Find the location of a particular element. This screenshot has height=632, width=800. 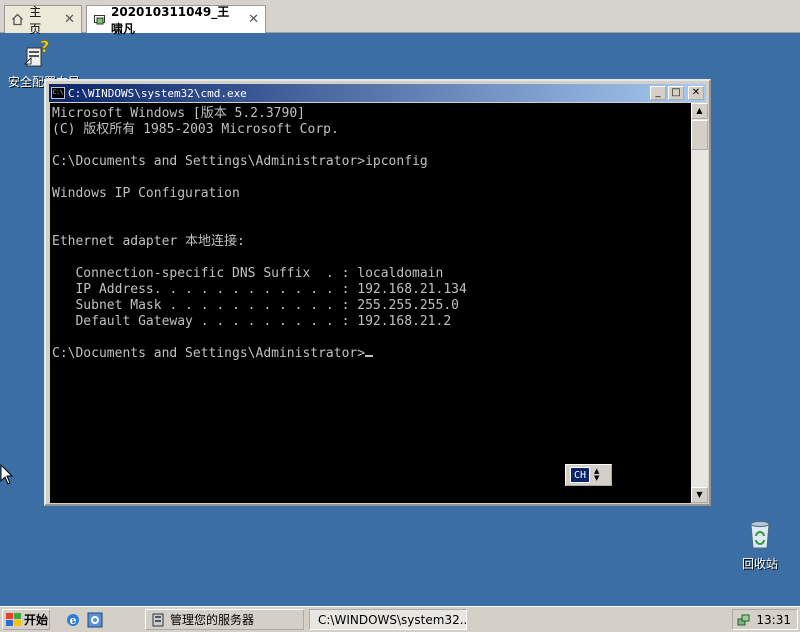

internet-explorer-icon: e is located at coordinates (73, 620).